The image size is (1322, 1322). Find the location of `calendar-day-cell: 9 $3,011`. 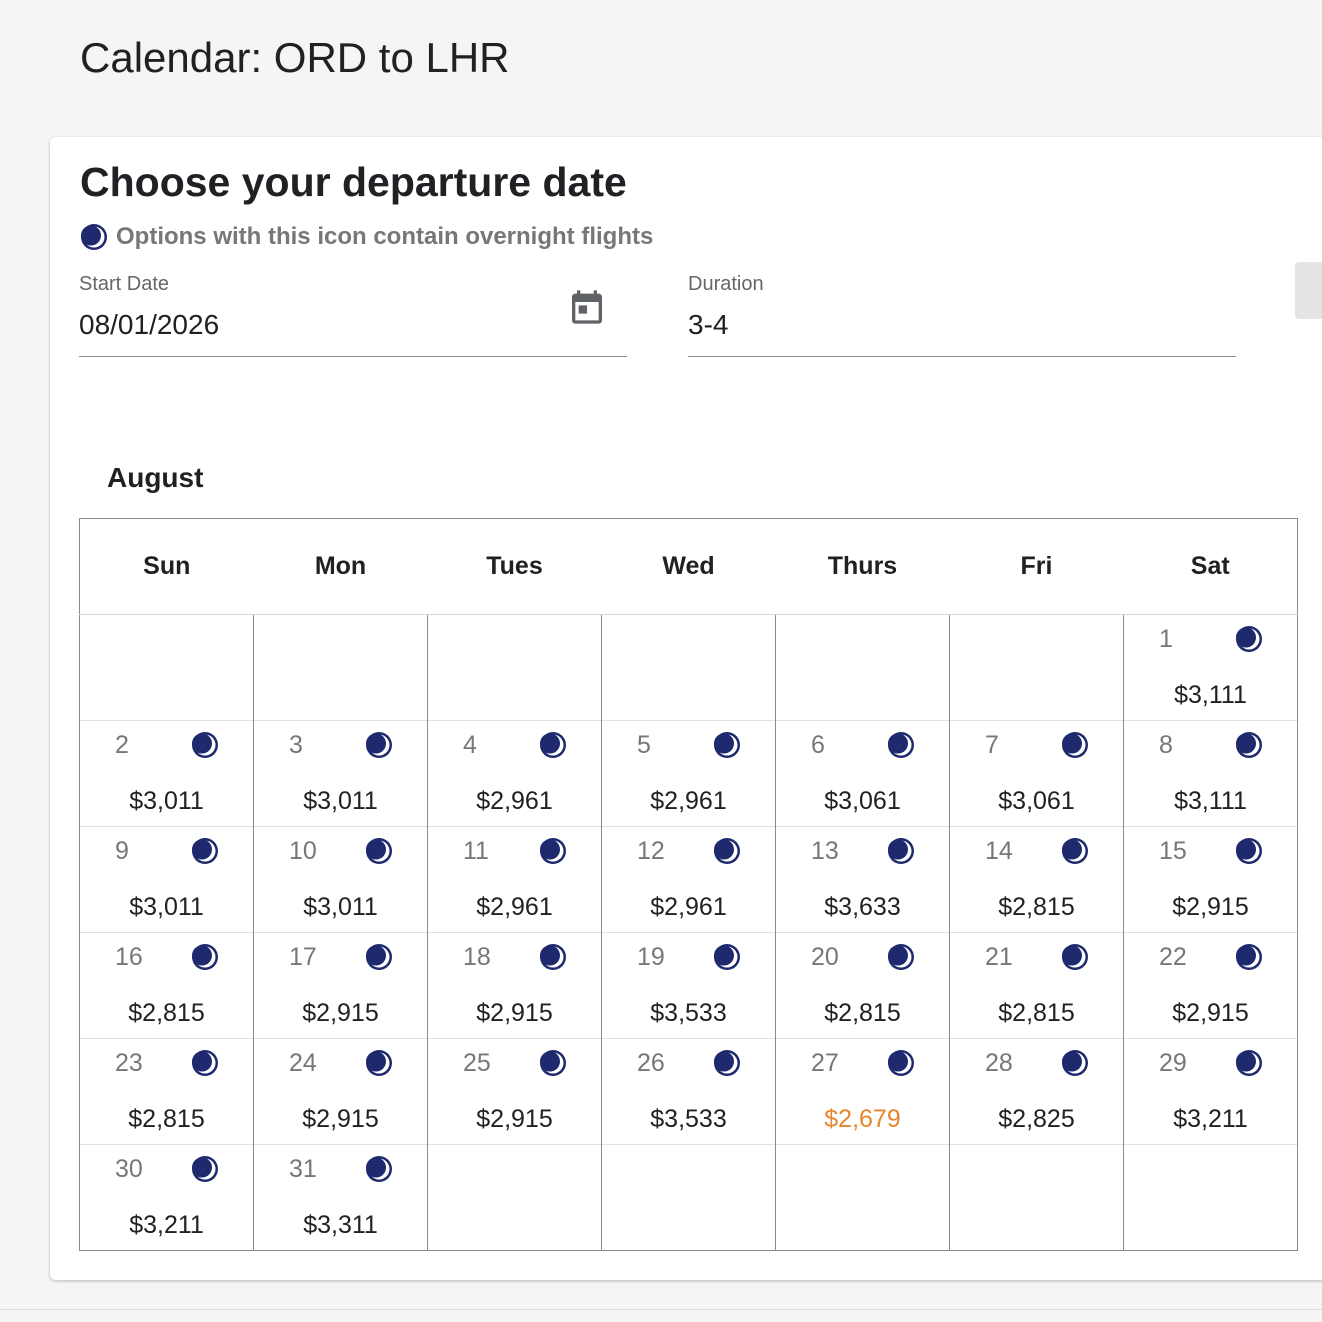

calendar-day-cell: 9 $3,011 is located at coordinates (166, 879).